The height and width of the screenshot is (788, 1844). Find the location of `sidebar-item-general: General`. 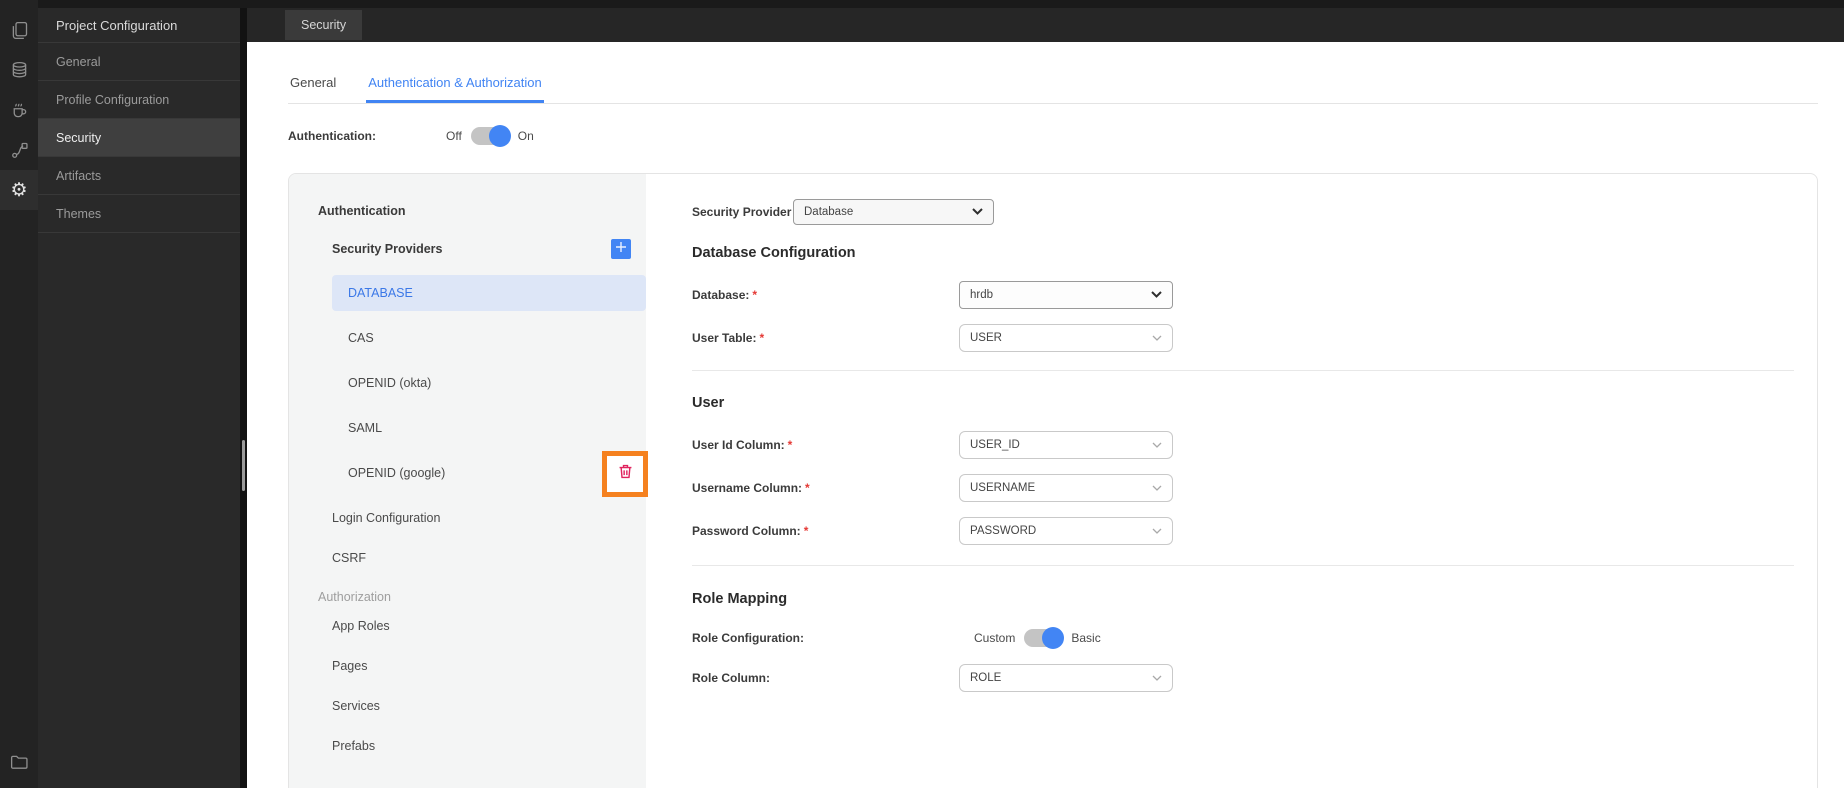

sidebar-item-general: General is located at coordinates (139, 61).